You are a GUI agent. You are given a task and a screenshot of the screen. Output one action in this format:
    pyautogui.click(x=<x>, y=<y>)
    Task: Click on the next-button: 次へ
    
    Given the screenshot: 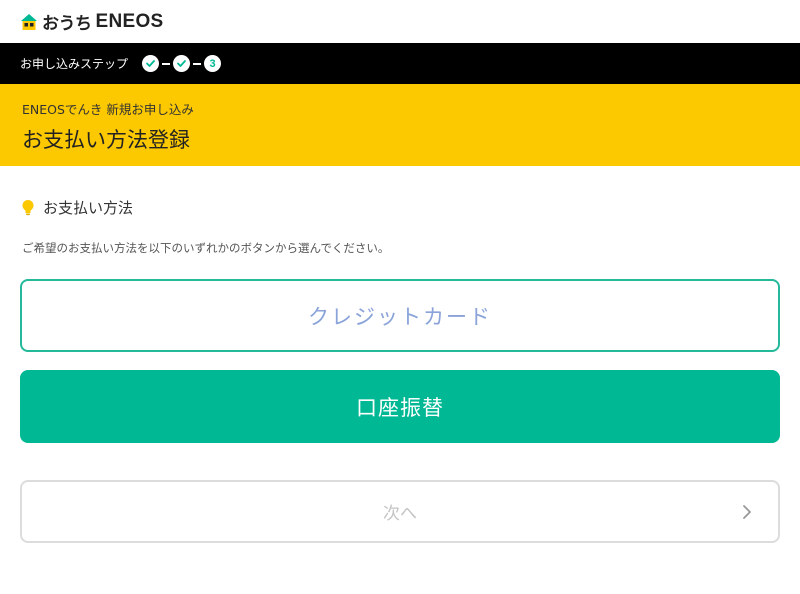 What is the action you would take?
    pyautogui.click(x=400, y=511)
    